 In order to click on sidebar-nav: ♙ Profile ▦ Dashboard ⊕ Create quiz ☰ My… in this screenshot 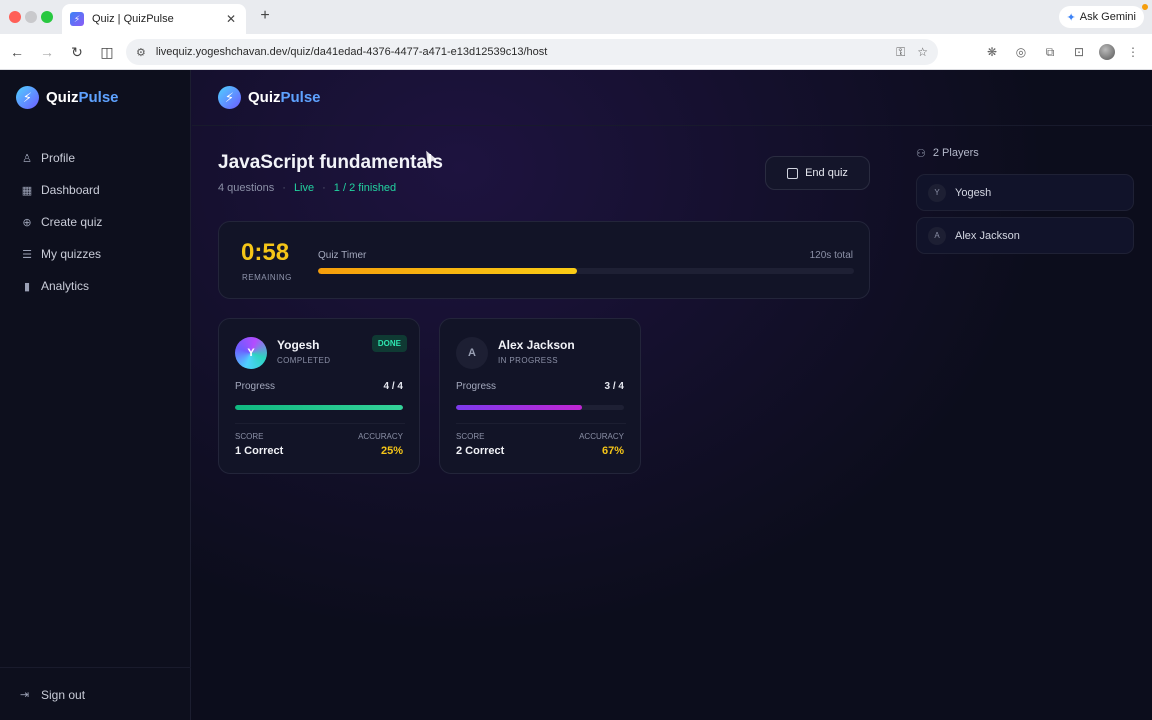, I will do `click(95, 222)`.